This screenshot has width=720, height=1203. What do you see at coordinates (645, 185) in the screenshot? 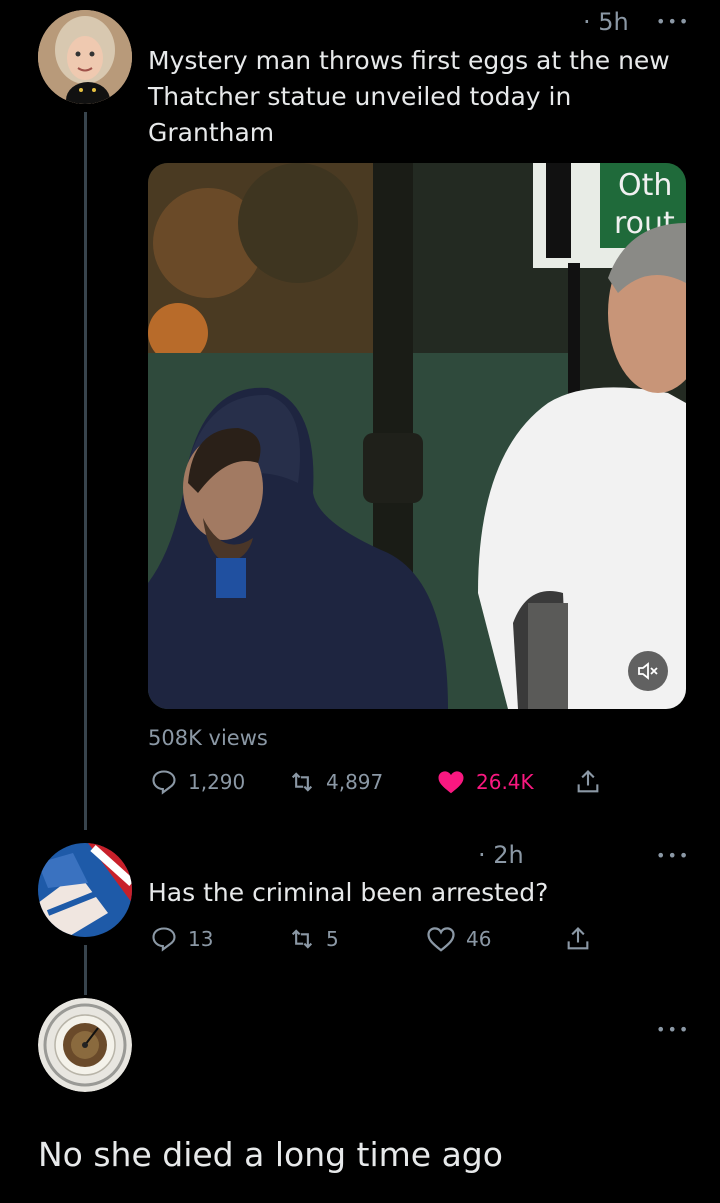
I see `sign-text-line1: Oth` at bounding box center [645, 185].